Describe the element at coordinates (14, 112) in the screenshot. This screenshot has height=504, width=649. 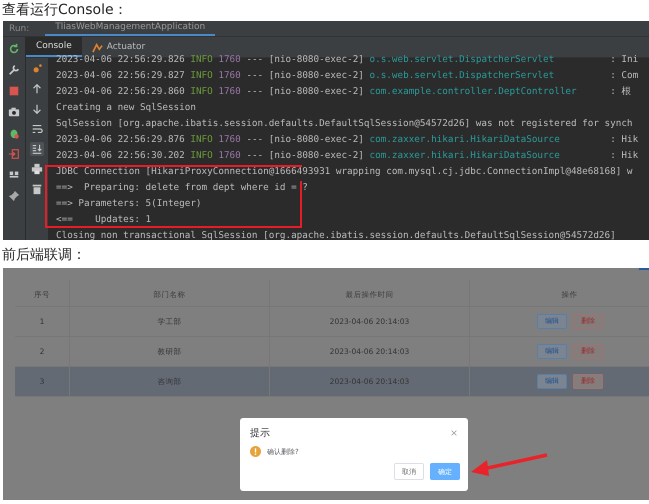
I see `camera-icon` at that location.